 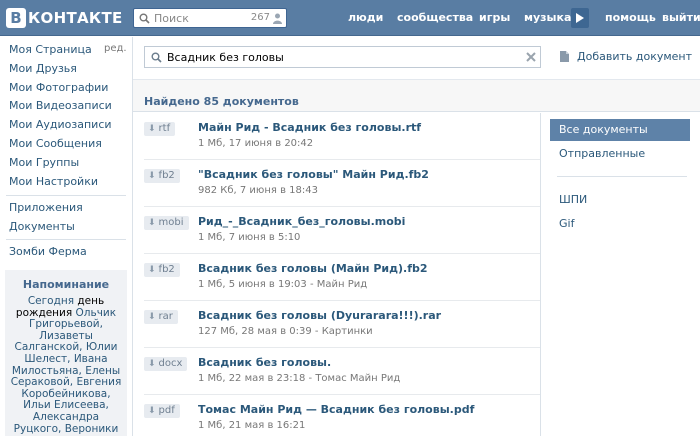 I want to click on document-type-badge: ⬇ rar, so click(x=161, y=317).